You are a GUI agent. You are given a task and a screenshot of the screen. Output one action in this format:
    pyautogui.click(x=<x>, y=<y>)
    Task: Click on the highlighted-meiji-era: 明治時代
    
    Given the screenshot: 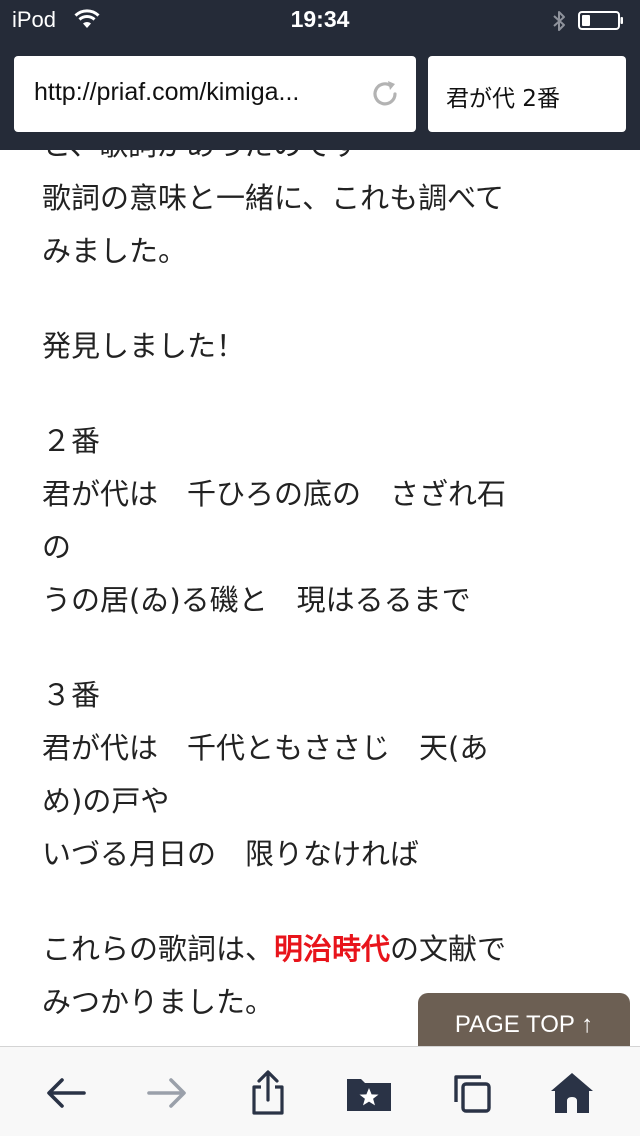 What is the action you would take?
    pyautogui.click(x=332, y=949)
    